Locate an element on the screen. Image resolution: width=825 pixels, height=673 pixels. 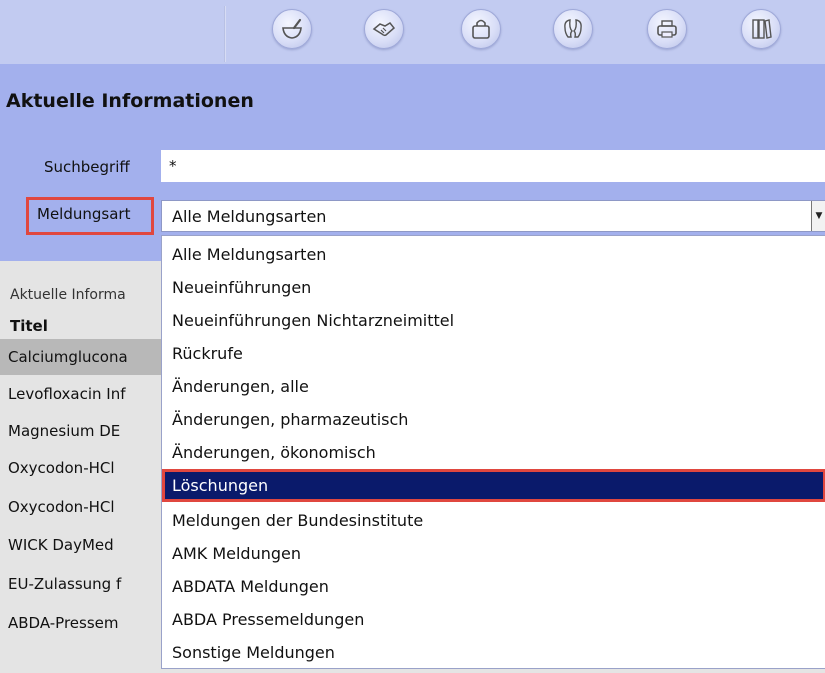
printer-icon is located at coordinates (667, 29).